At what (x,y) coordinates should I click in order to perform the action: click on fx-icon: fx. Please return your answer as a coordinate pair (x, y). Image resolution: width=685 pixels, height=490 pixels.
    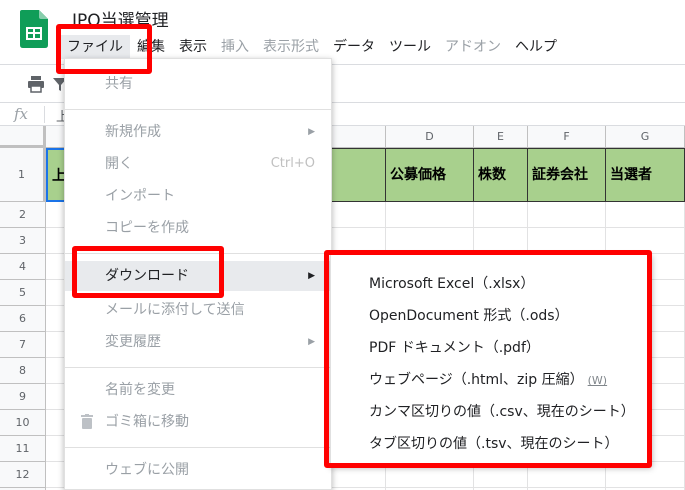
    Looking at the image, I should click on (21, 114).